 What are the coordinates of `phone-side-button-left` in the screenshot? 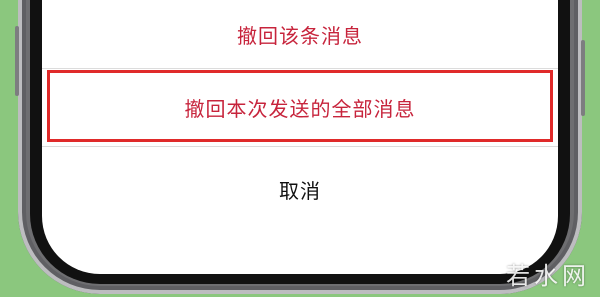 It's located at (17, 61).